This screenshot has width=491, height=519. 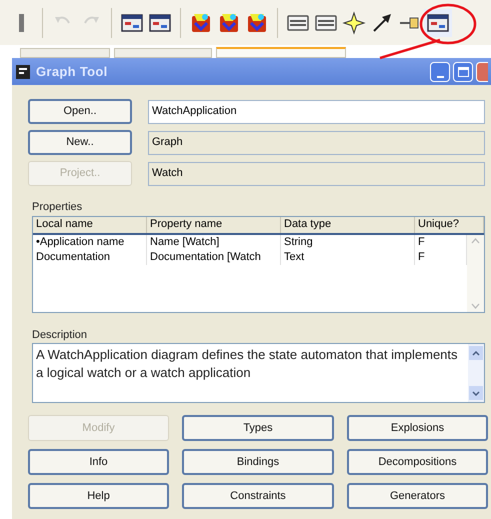 What do you see at coordinates (98, 462) in the screenshot?
I see `button: Info` at bounding box center [98, 462].